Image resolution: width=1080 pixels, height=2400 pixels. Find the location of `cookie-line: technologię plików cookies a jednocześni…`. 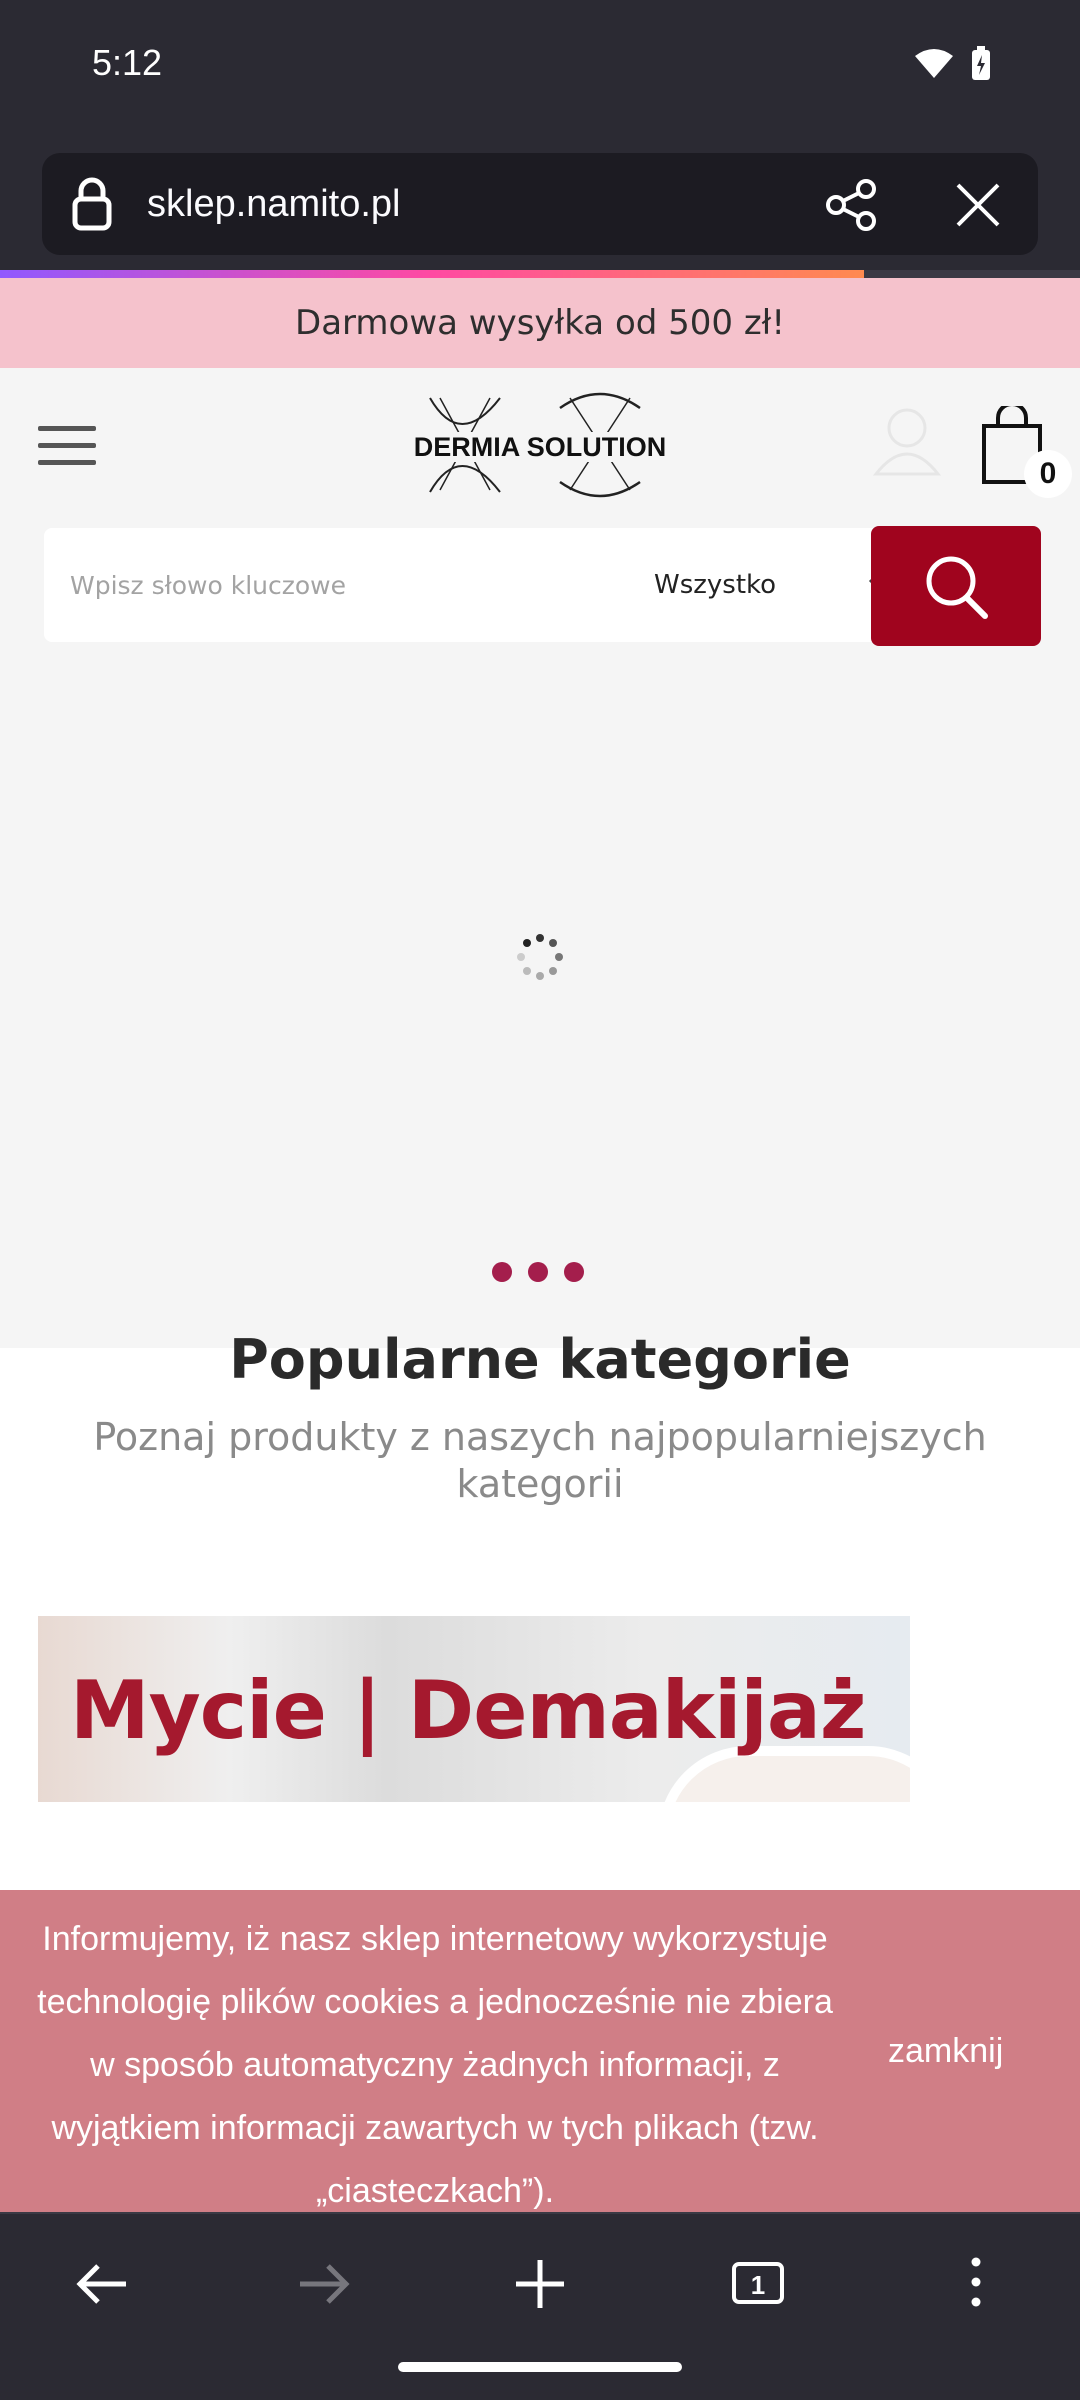

cookie-line: technologię plików cookies a jednocześni… is located at coordinates (435, 2002).